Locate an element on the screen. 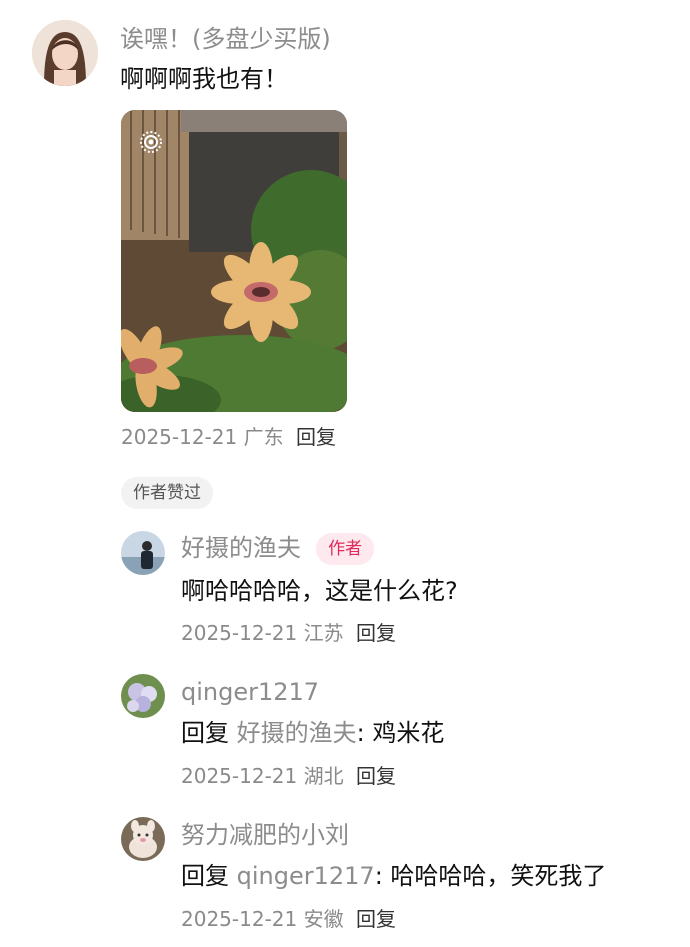 Image resolution: width=690 pixels, height=947 pixels. reply-meta: 2025-12-21 安徽 回复 is located at coordinates (288, 919).